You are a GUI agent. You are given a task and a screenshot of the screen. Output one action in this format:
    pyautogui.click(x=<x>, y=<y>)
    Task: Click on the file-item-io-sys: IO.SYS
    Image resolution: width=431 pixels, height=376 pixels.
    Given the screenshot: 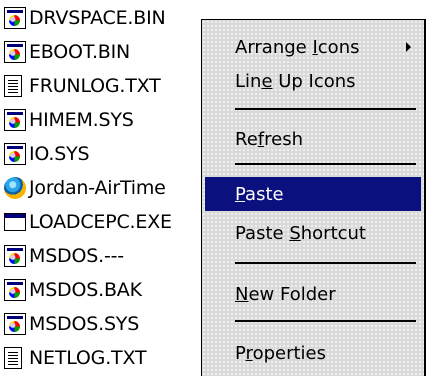 What is the action you would take?
    pyautogui.click(x=47, y=153)
    